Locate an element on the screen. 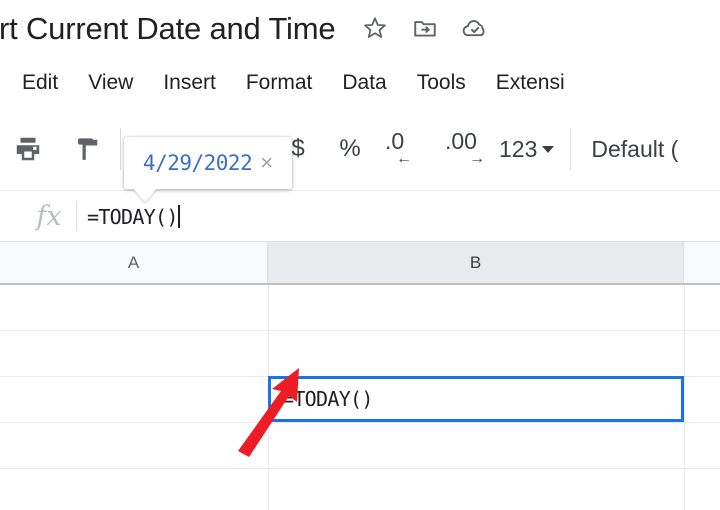 The image size is (720, 510). number-format-label: 123 is located at coordinates (518, 148).